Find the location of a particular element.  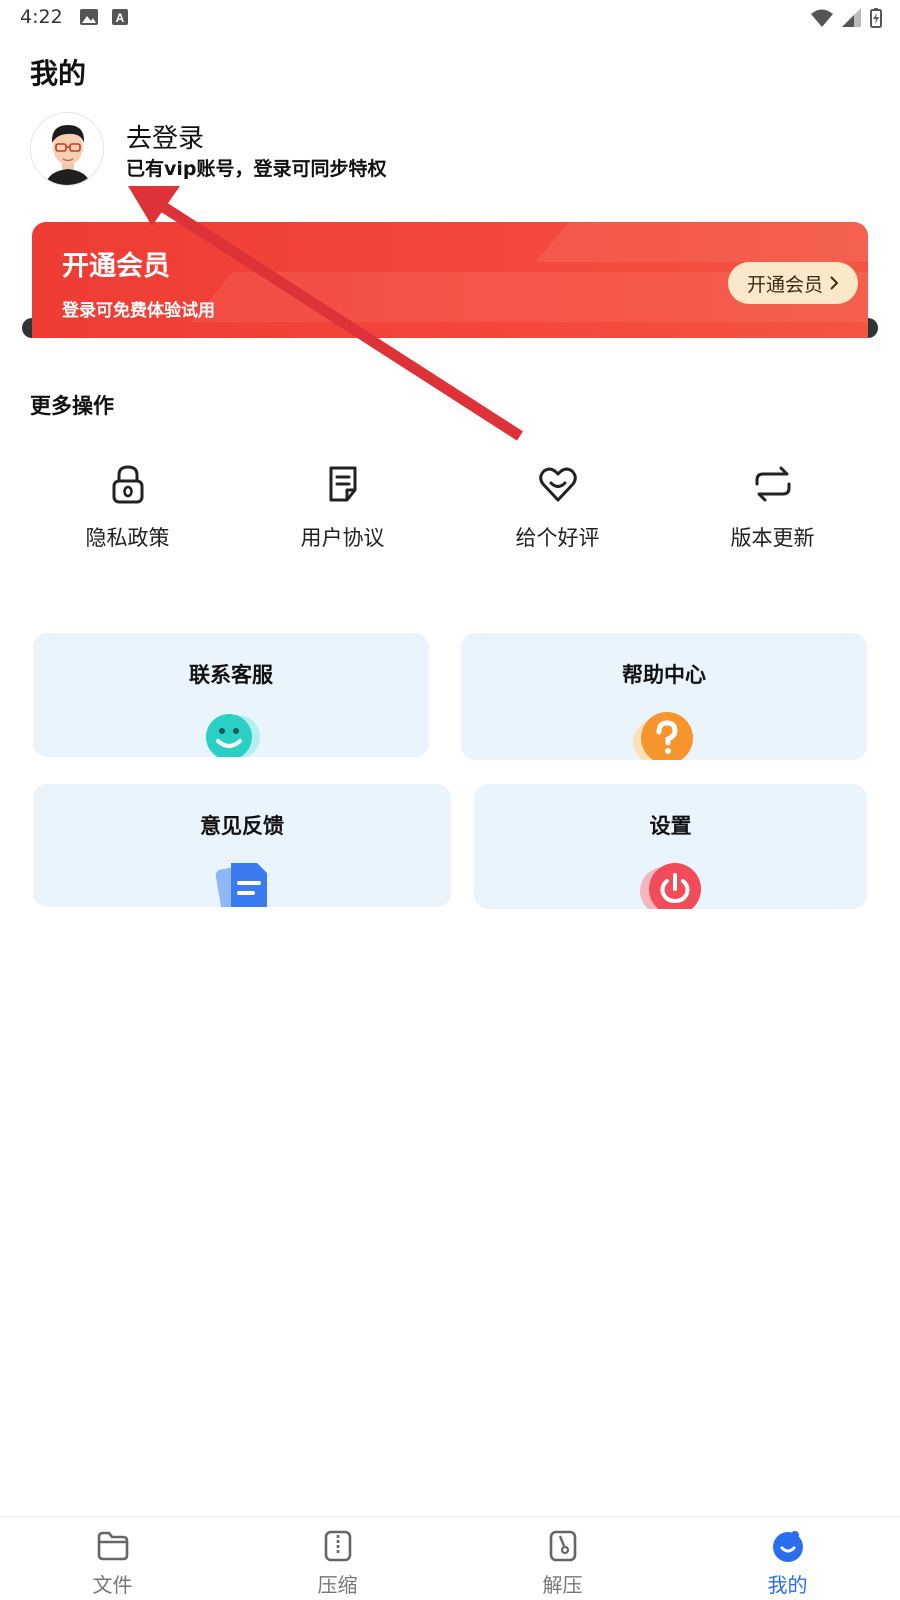

open-vip-button: 开通会员 is located at coordinates (793, 283).